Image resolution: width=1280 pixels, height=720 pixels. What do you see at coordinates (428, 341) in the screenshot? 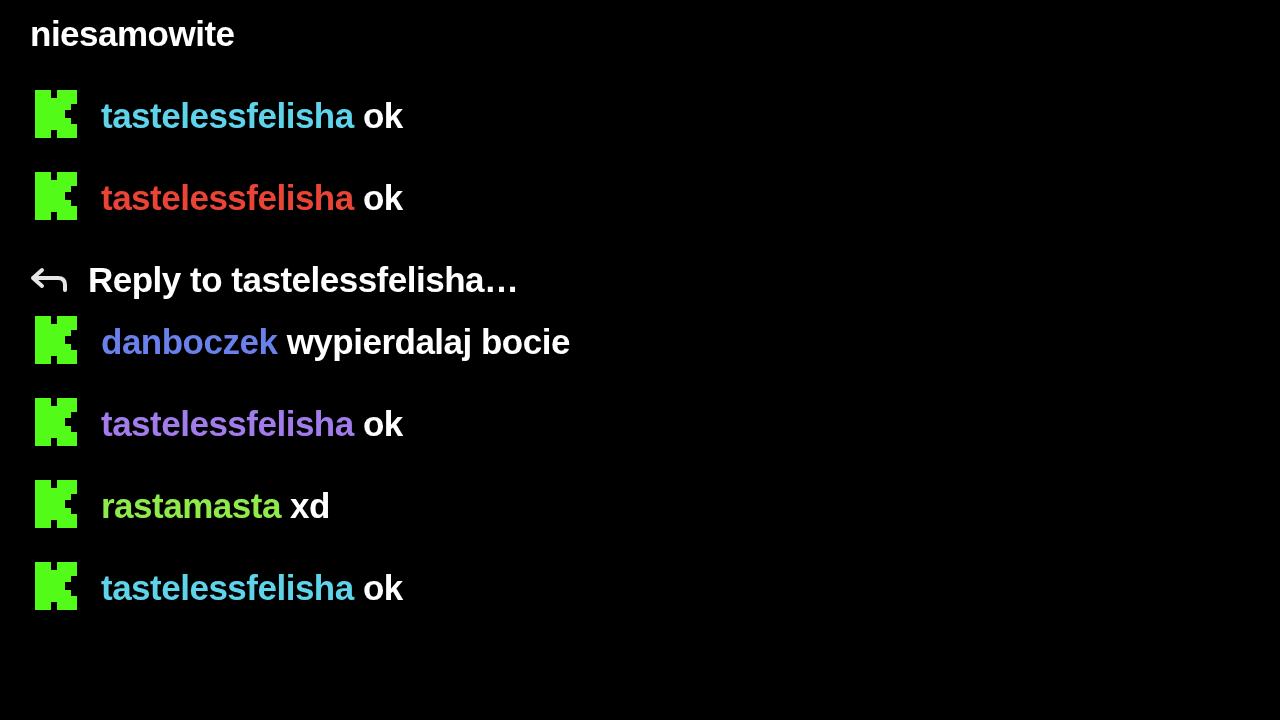
I see `message-text: wypierdalaj bocie` at bounding box center [428, 341].